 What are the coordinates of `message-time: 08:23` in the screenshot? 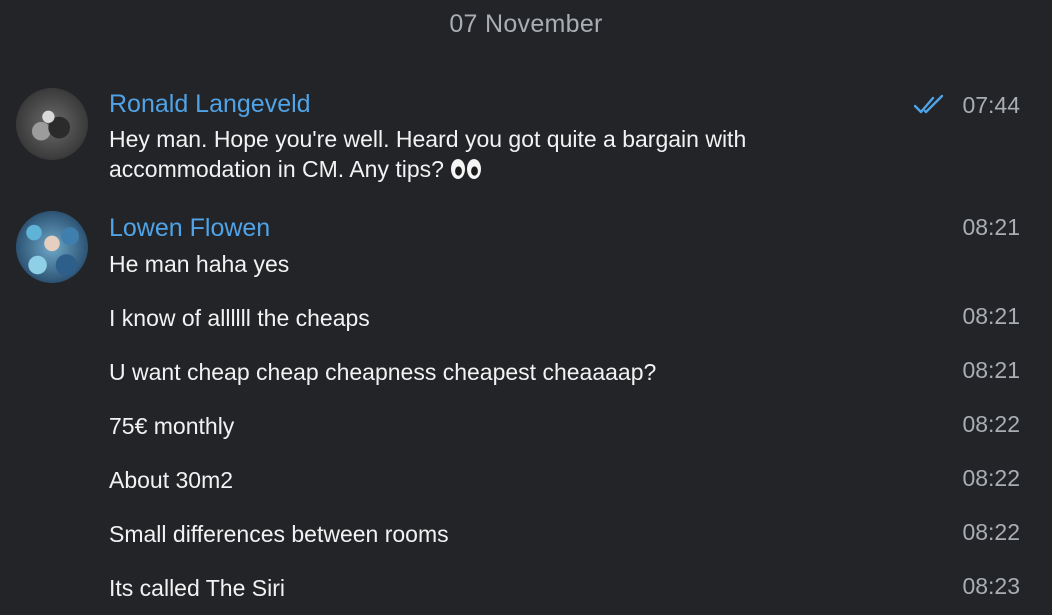 It's located at (991, 586).